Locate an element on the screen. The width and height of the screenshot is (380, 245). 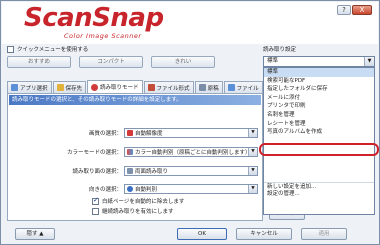
continuous-scan-label: 継続読み取りを有効にします is located at coordinates (138, 212).